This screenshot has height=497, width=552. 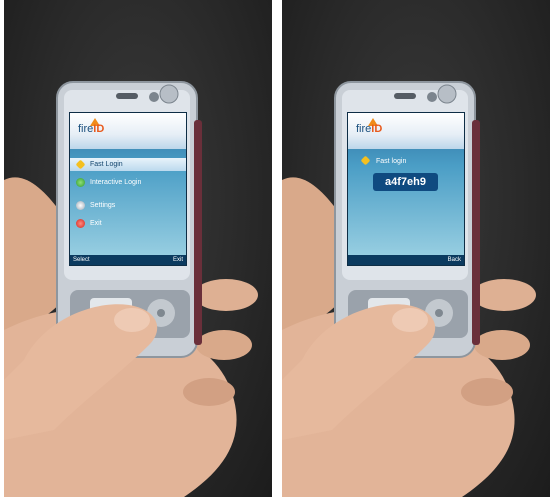 I want to click on menu-item-settings: Settings, so click(x=128, y=205).